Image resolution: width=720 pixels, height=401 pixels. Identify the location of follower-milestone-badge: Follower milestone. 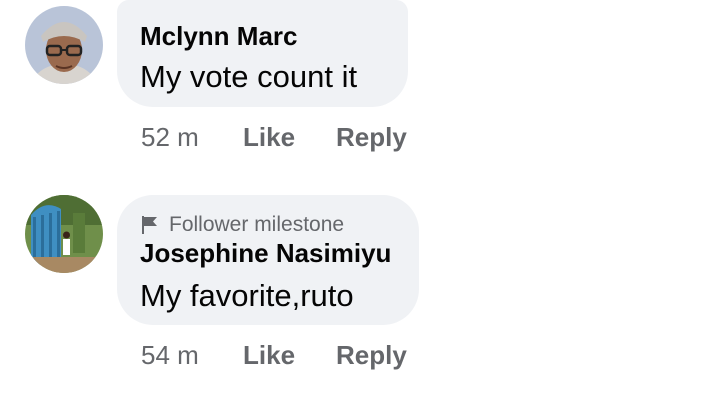
(242, 225).